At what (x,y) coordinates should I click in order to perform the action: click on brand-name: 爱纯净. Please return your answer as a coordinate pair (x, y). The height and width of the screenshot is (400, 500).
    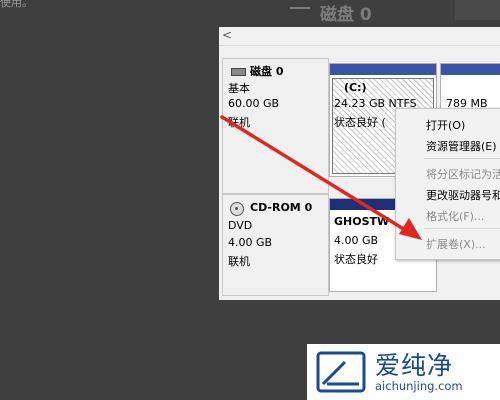
    Looking at the image, I should click on (414, 365).